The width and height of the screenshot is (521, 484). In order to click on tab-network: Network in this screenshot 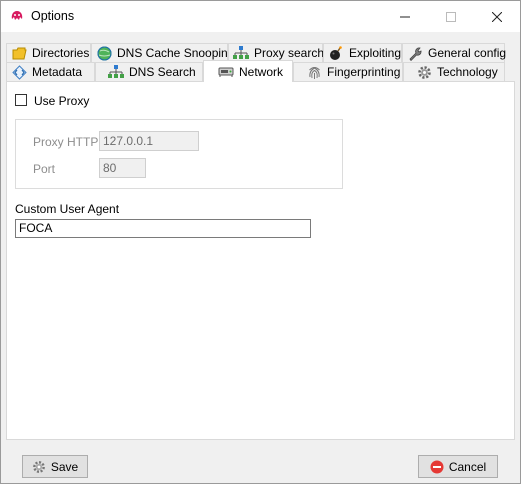, I will do `click(248, 71)`.